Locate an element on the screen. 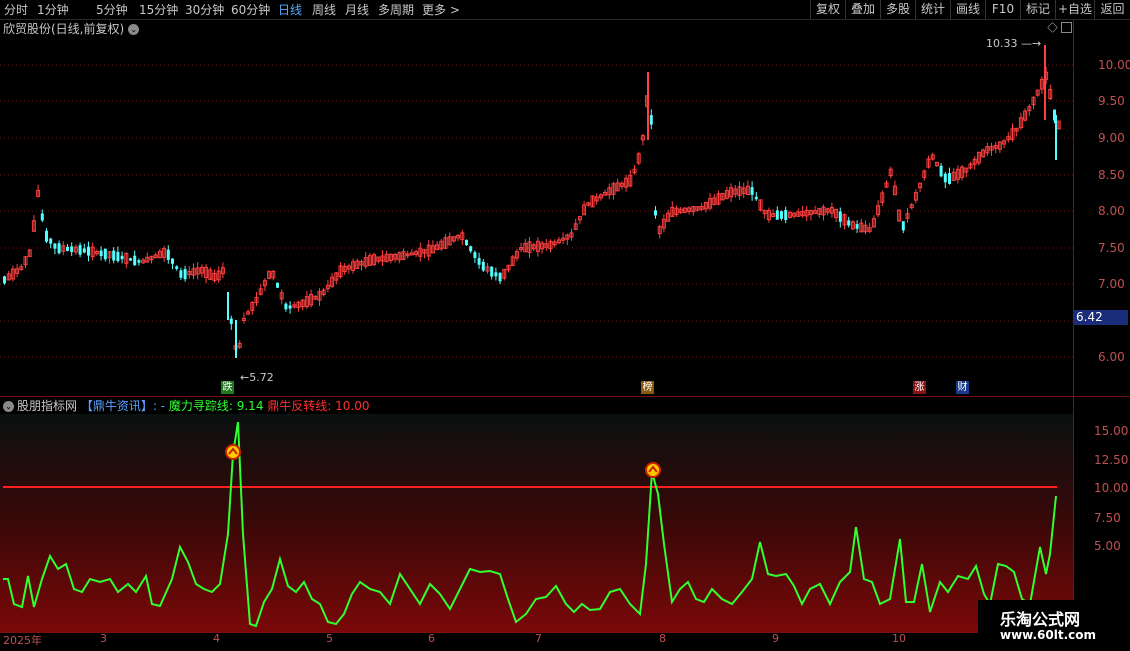 This screenshot has height=651, width=1130. y-label: 10.00 is located at coordinates (1114, 65).